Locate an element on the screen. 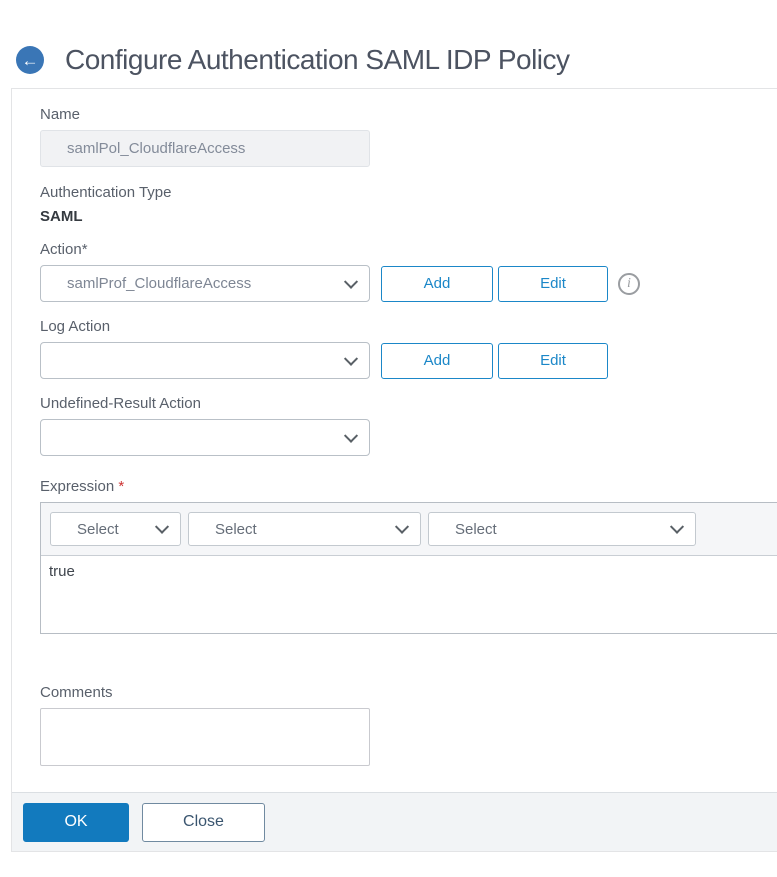  name-label: Name is located at coordinates (60, 114).